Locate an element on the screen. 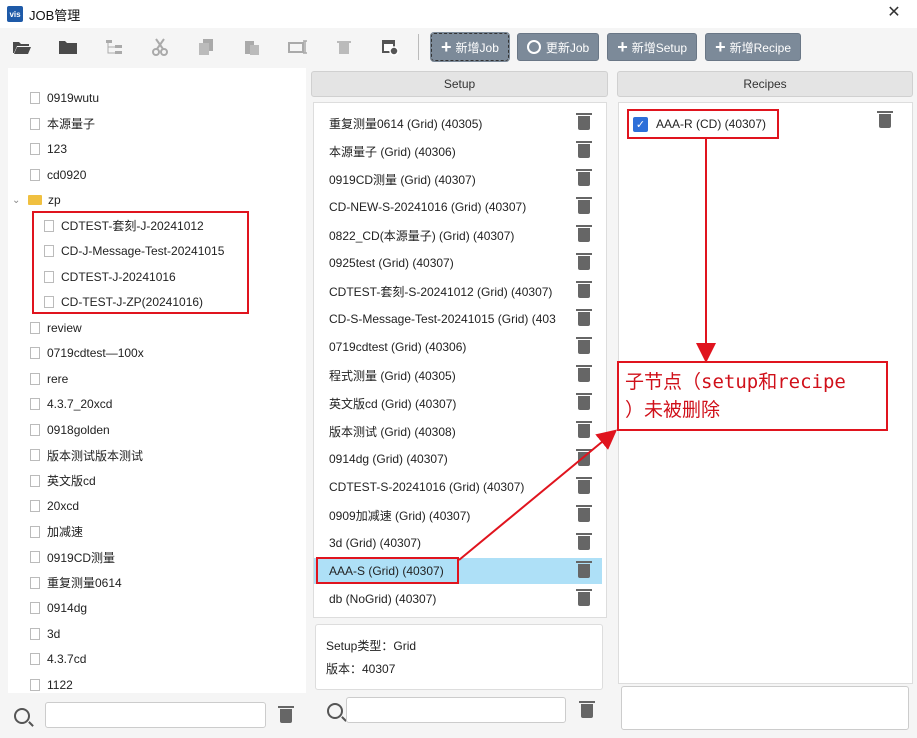 The image size is (917, 738). setup-item: CDTEST-S-20241016 (Grid) (40307) is located at coordinates (458, 487).